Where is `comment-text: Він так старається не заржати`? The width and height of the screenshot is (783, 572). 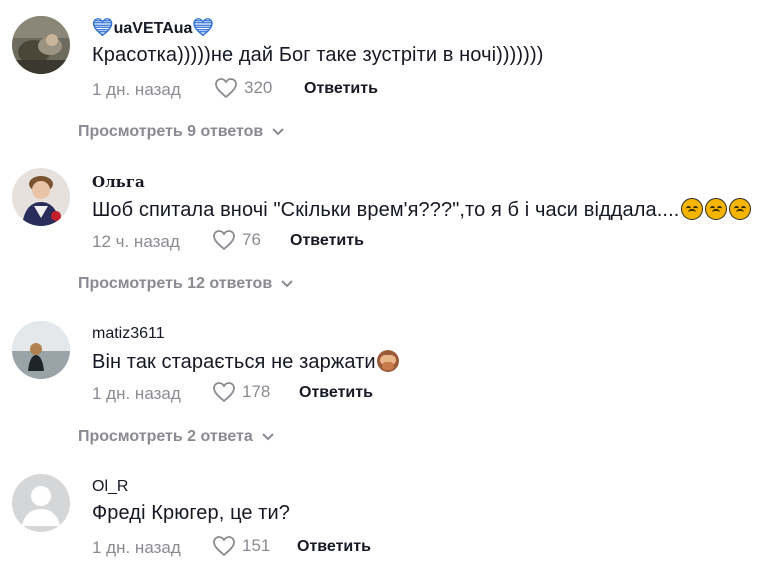 comment-text: Він так старається не заржати is located at coordinates (245, 362).